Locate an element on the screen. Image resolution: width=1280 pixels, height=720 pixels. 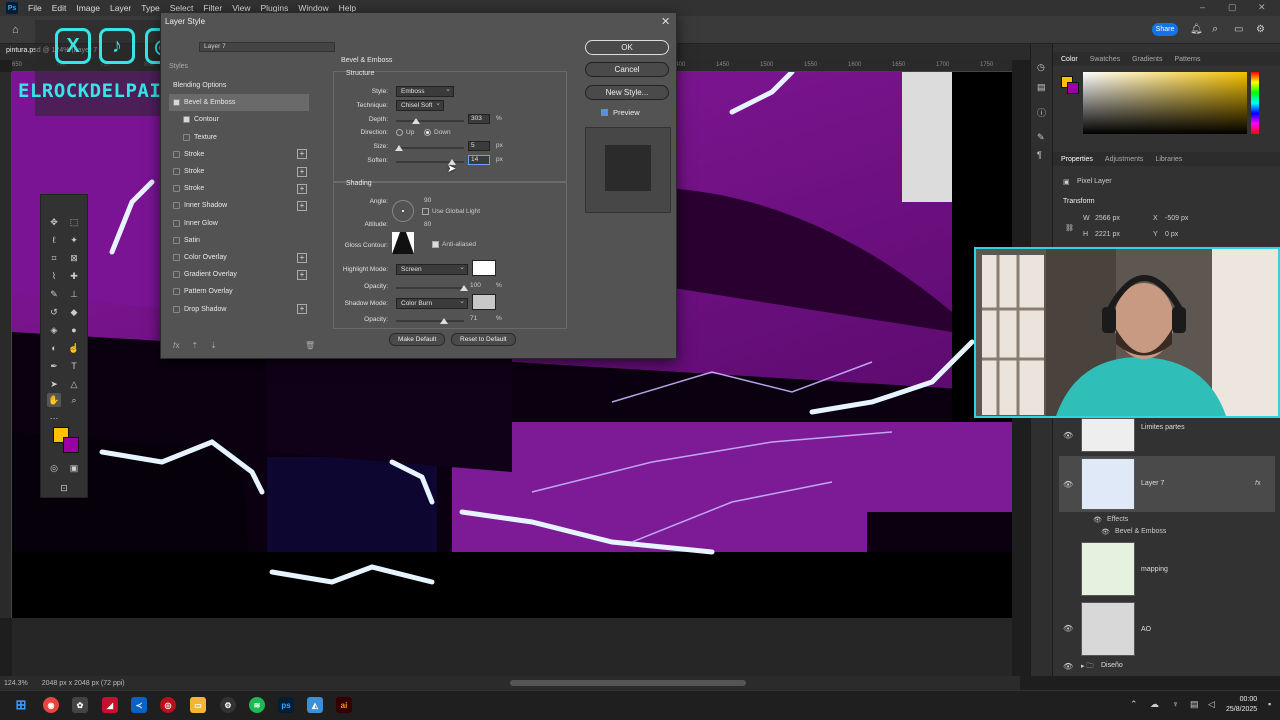
file-explorer-icon: ▭ is located at coordinates (198, 705).